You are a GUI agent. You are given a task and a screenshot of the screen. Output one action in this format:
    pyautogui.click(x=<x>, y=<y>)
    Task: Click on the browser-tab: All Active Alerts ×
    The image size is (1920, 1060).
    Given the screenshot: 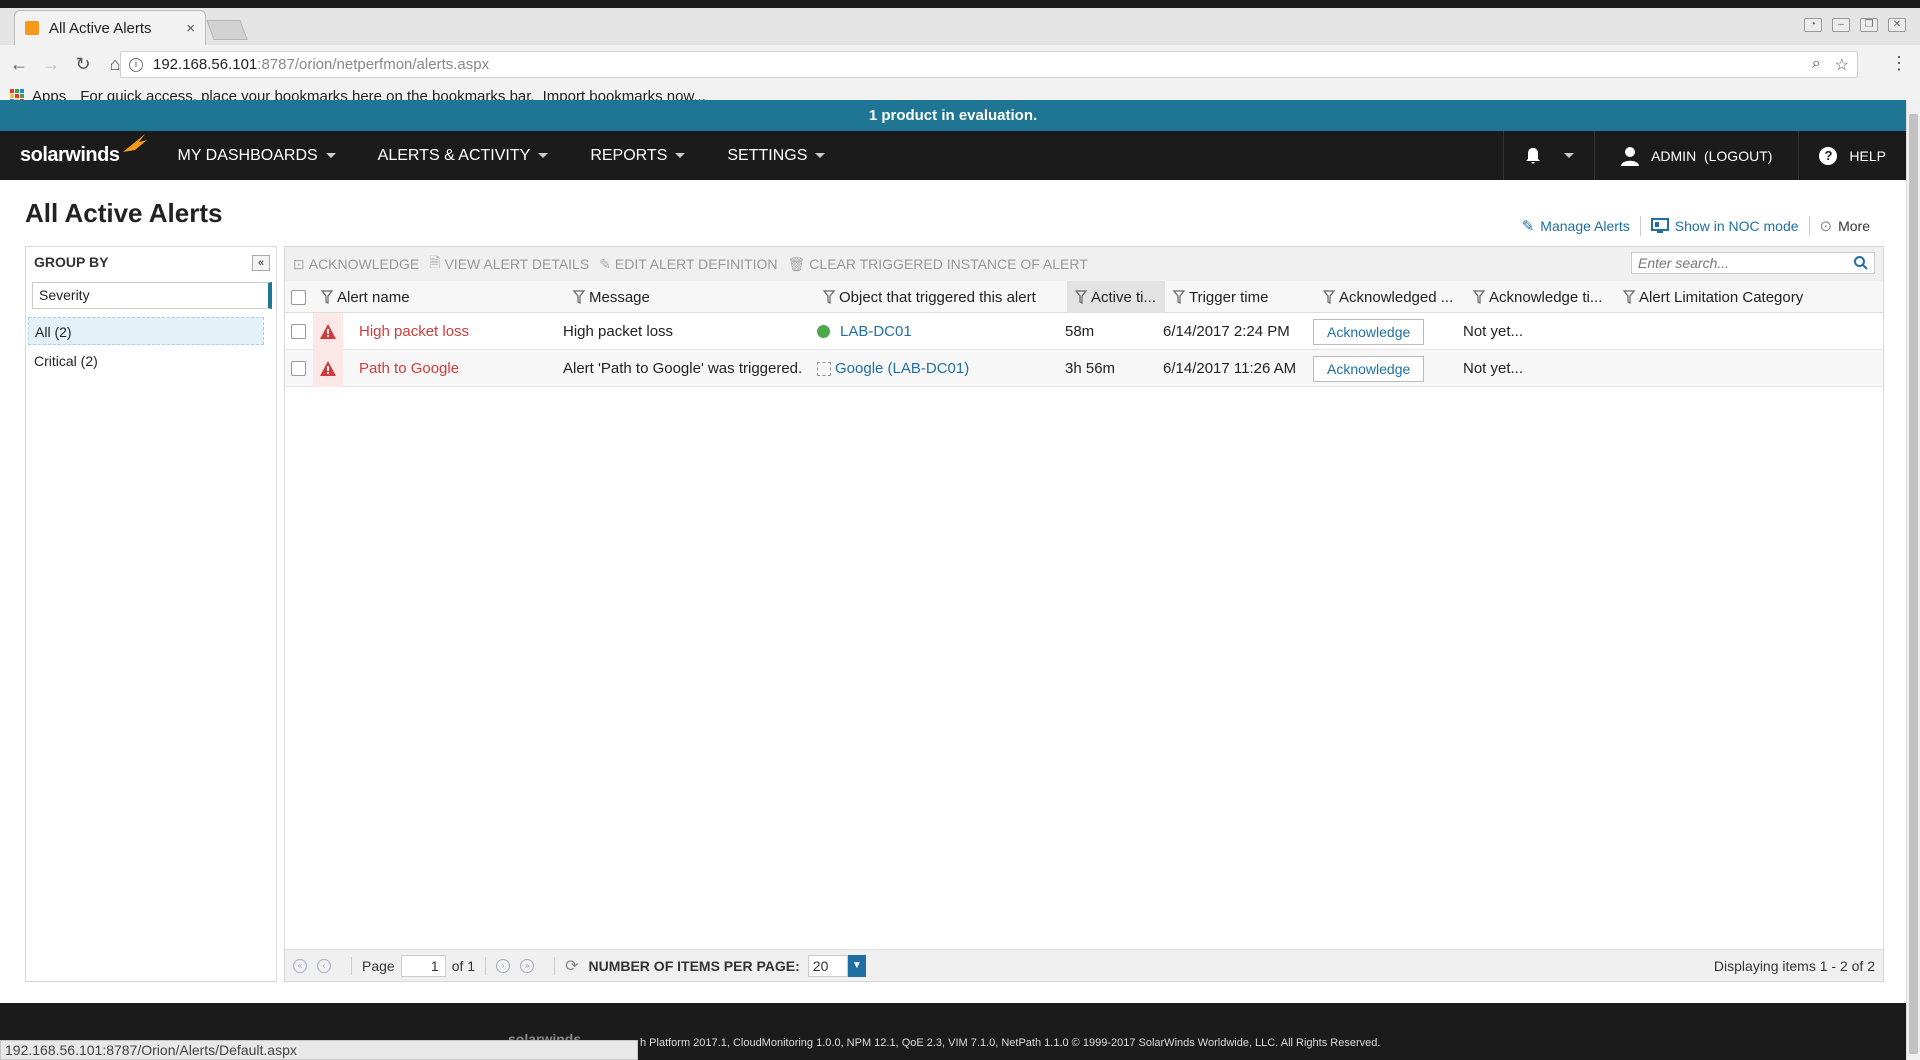 What is the action you would take?
    pyautogui.click(x=110, y=27)
    